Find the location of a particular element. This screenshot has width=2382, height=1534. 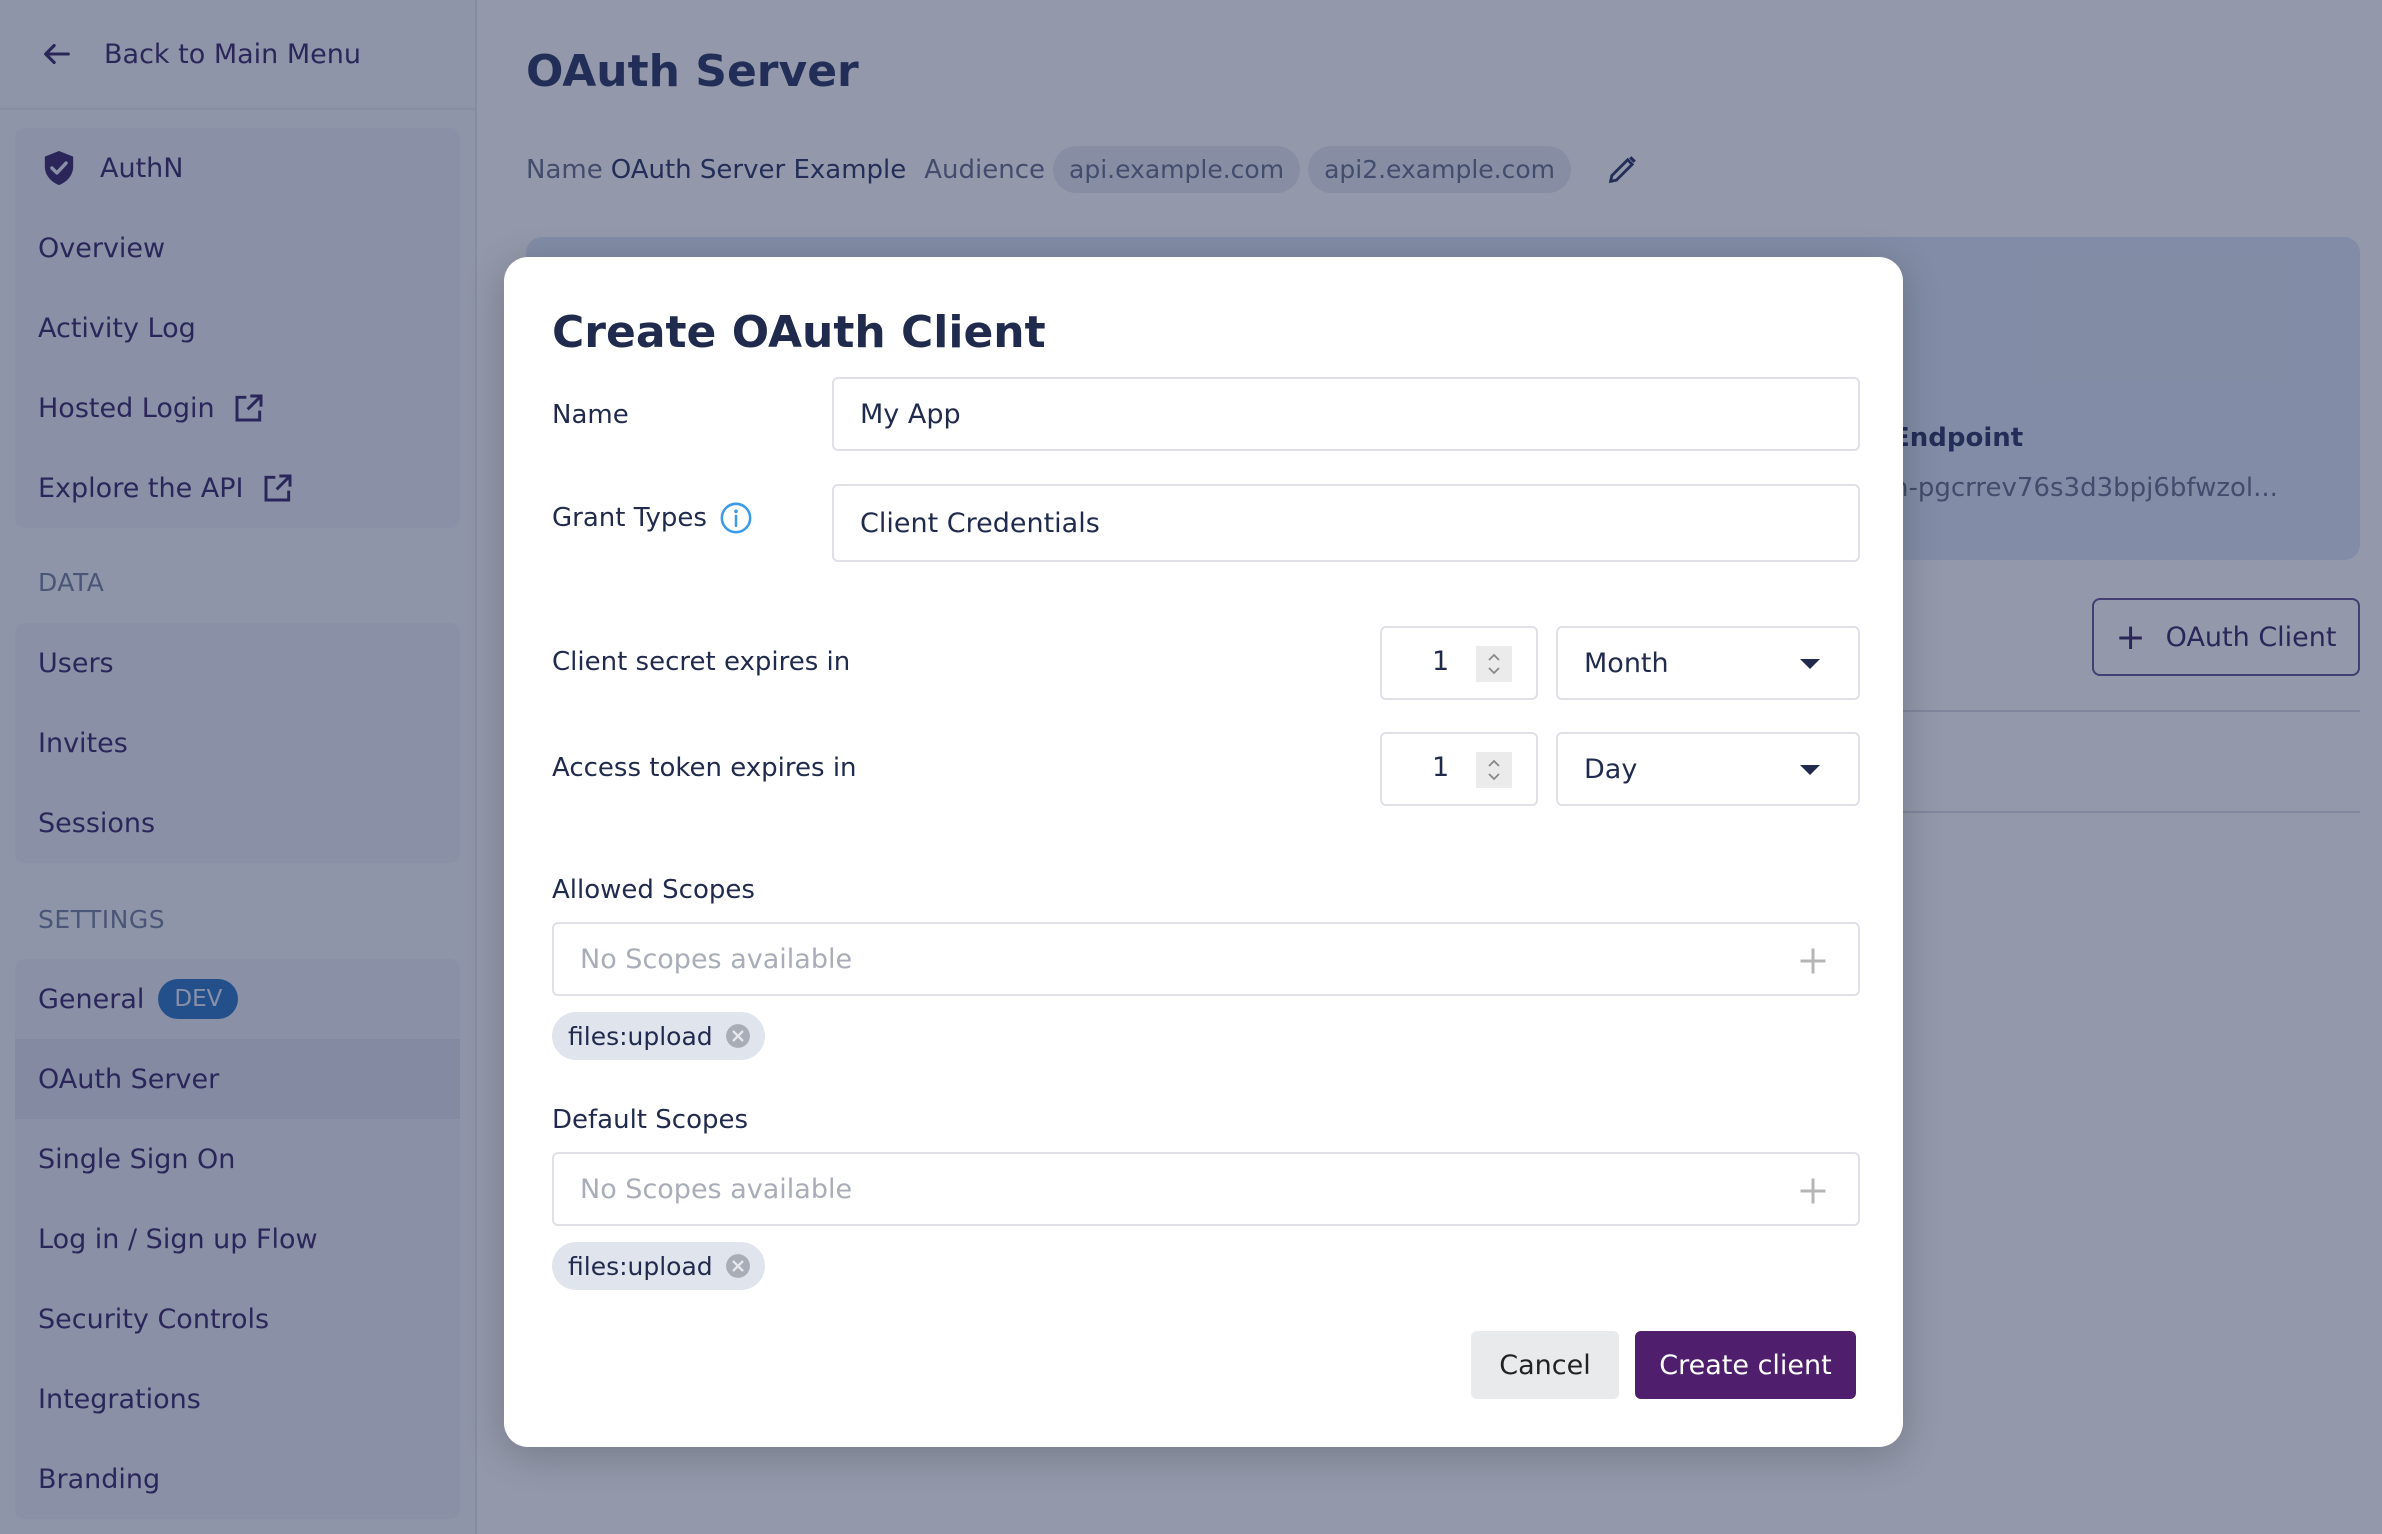

info-icon is located at coordinates (736, 518).